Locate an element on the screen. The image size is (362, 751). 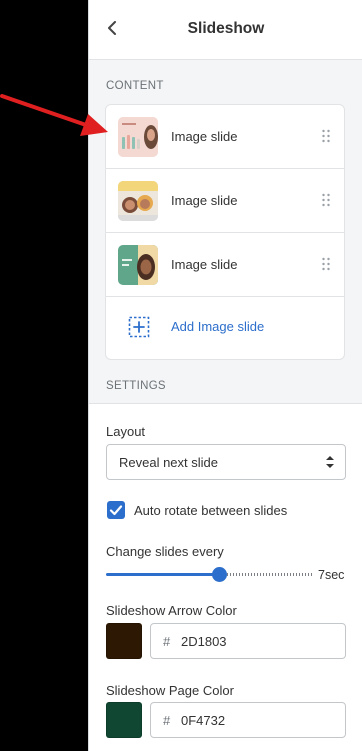
change-slides-value: 7sec is located at coordinates (331, 575).